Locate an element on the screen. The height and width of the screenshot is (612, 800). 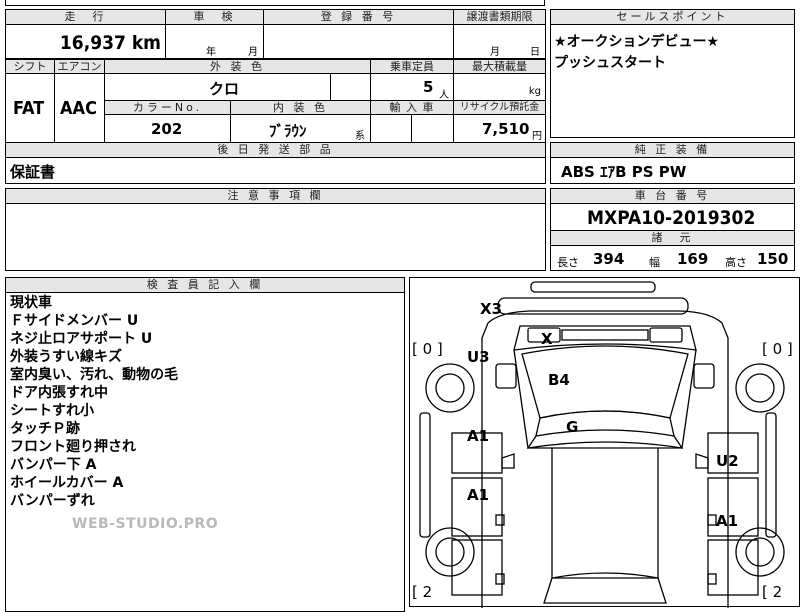
mark-a1-right: A1 is located at coordinates (727, 521).